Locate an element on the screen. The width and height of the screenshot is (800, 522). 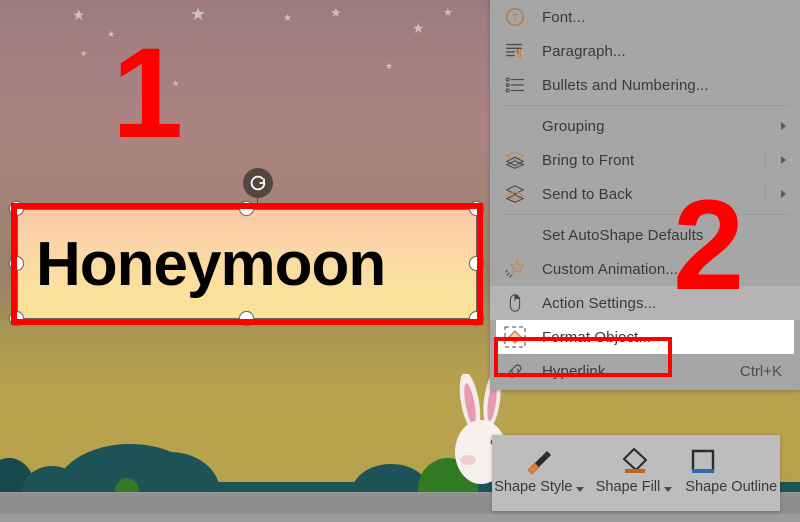
shape-style-button: Shape Style is located at coordinates (539, 473).